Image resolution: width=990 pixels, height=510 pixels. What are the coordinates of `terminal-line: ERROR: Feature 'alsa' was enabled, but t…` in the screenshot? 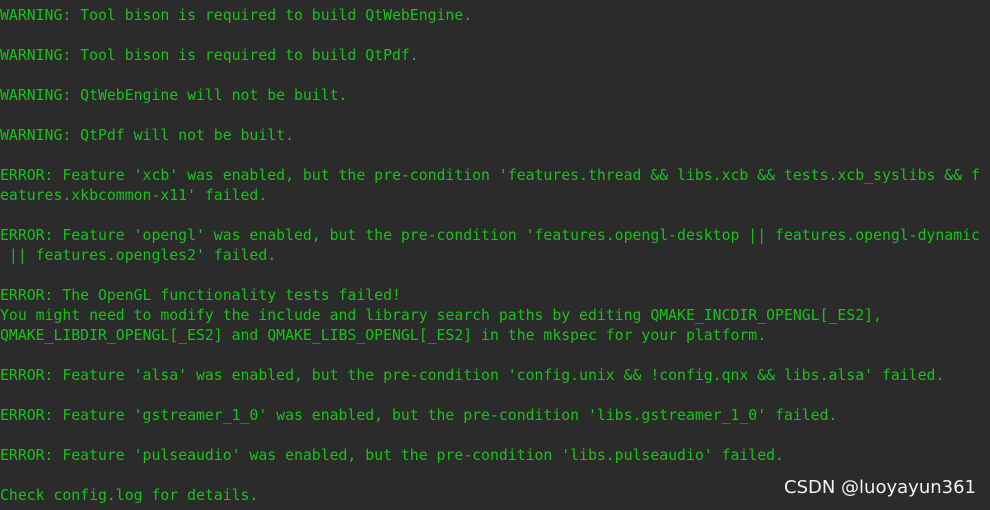 It's located at (472, 375).